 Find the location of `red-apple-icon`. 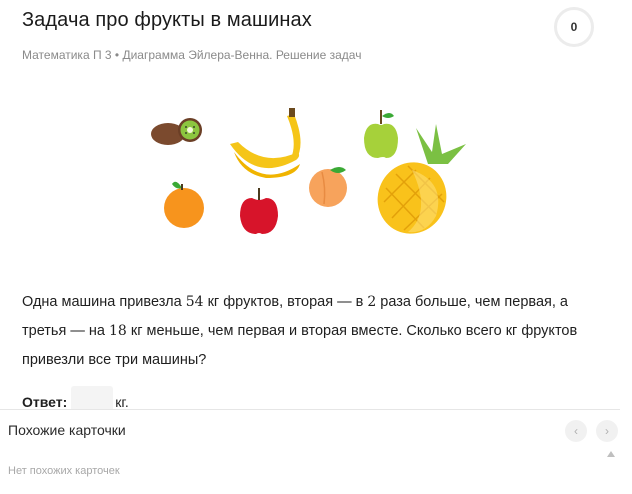

red-apple-icon is located at coordinates (259, 211).